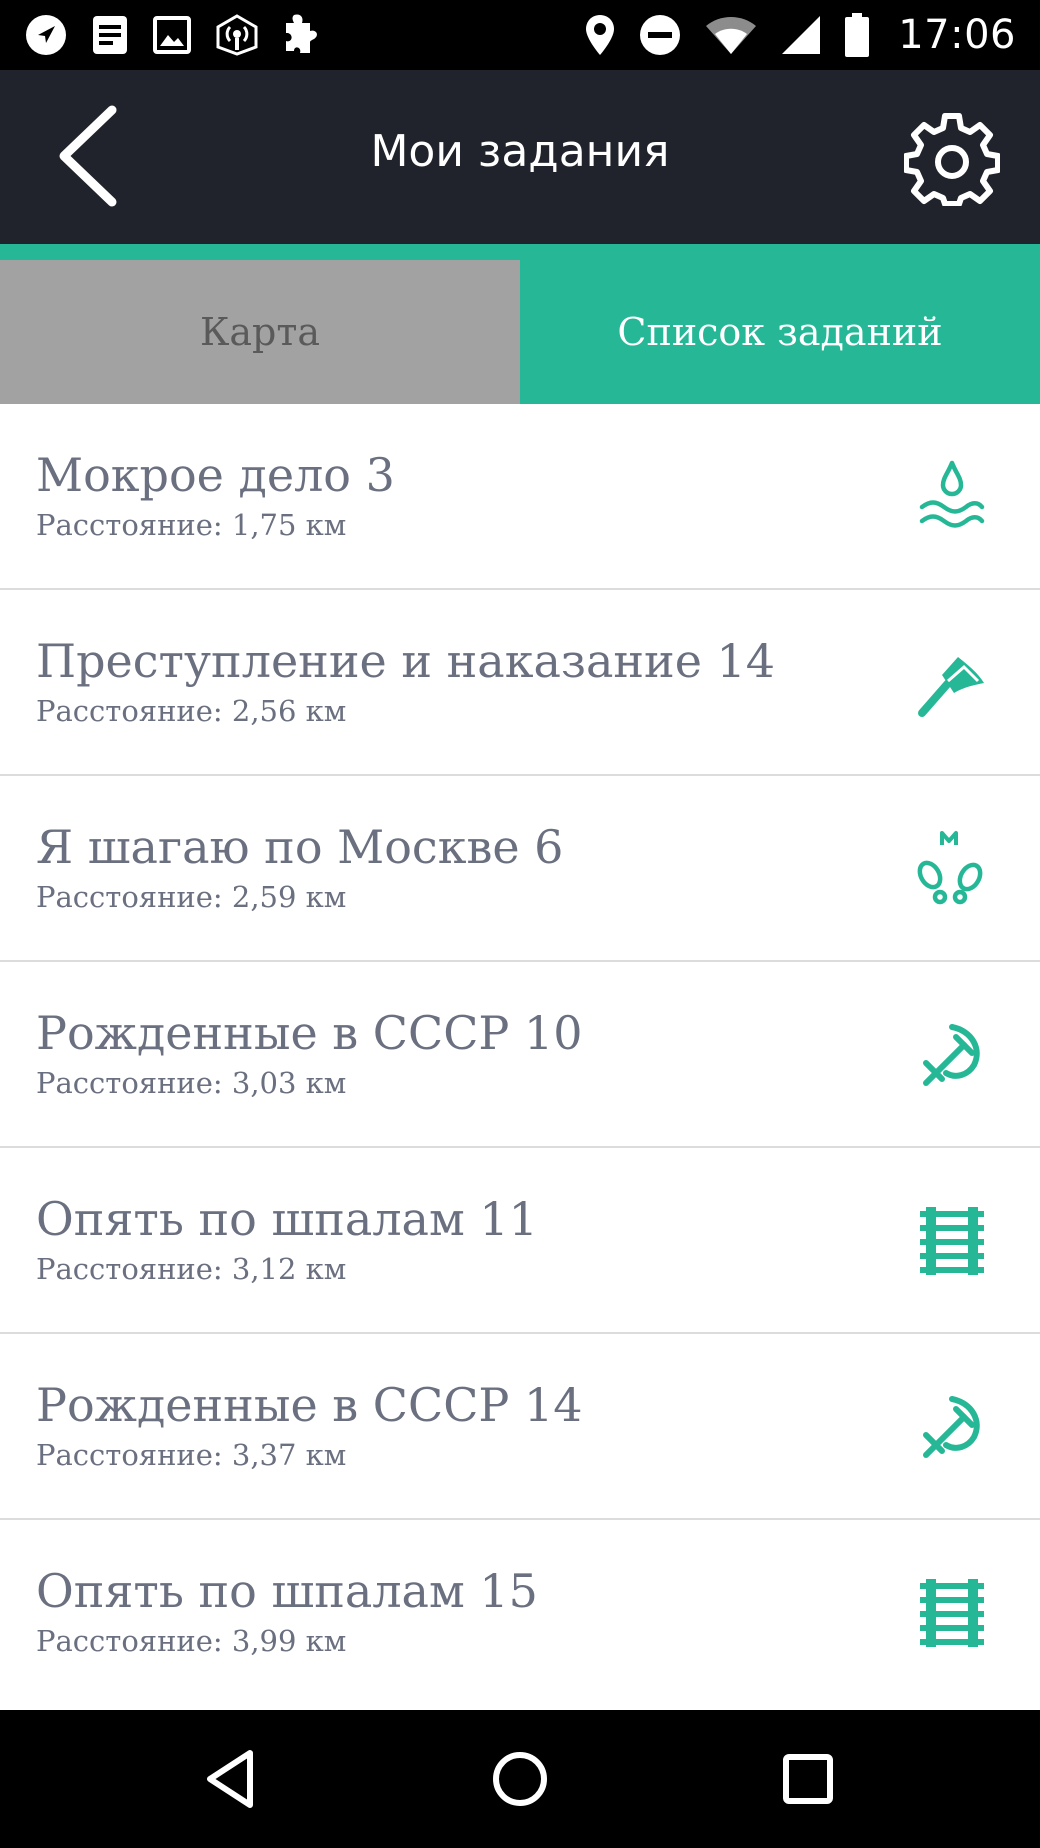  I want to click on settings-button, so click(952, 158).